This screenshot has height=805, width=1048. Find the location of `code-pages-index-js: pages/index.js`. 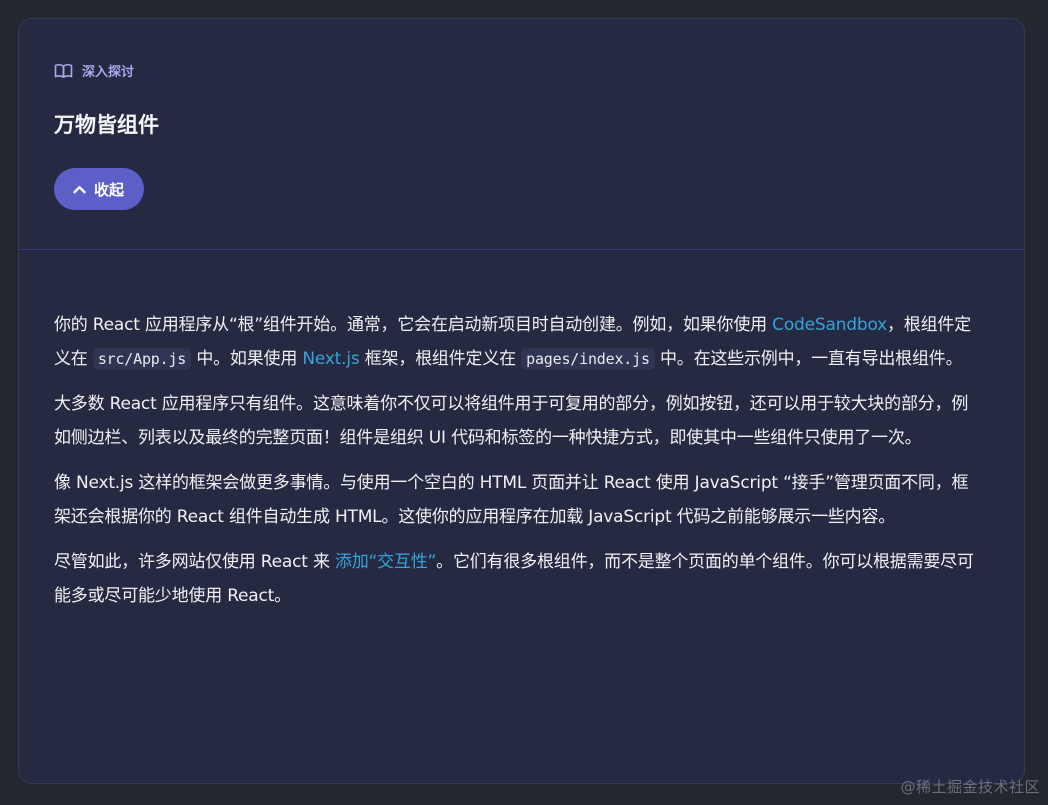

code-pages-index-js: pages/index.js is located at coordinates (588, 359).